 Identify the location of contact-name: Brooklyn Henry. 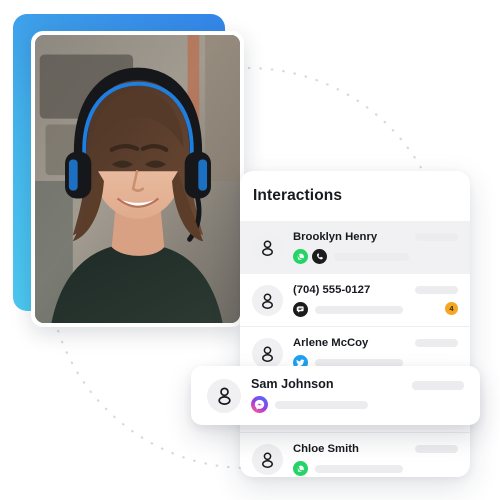
(335, 237).